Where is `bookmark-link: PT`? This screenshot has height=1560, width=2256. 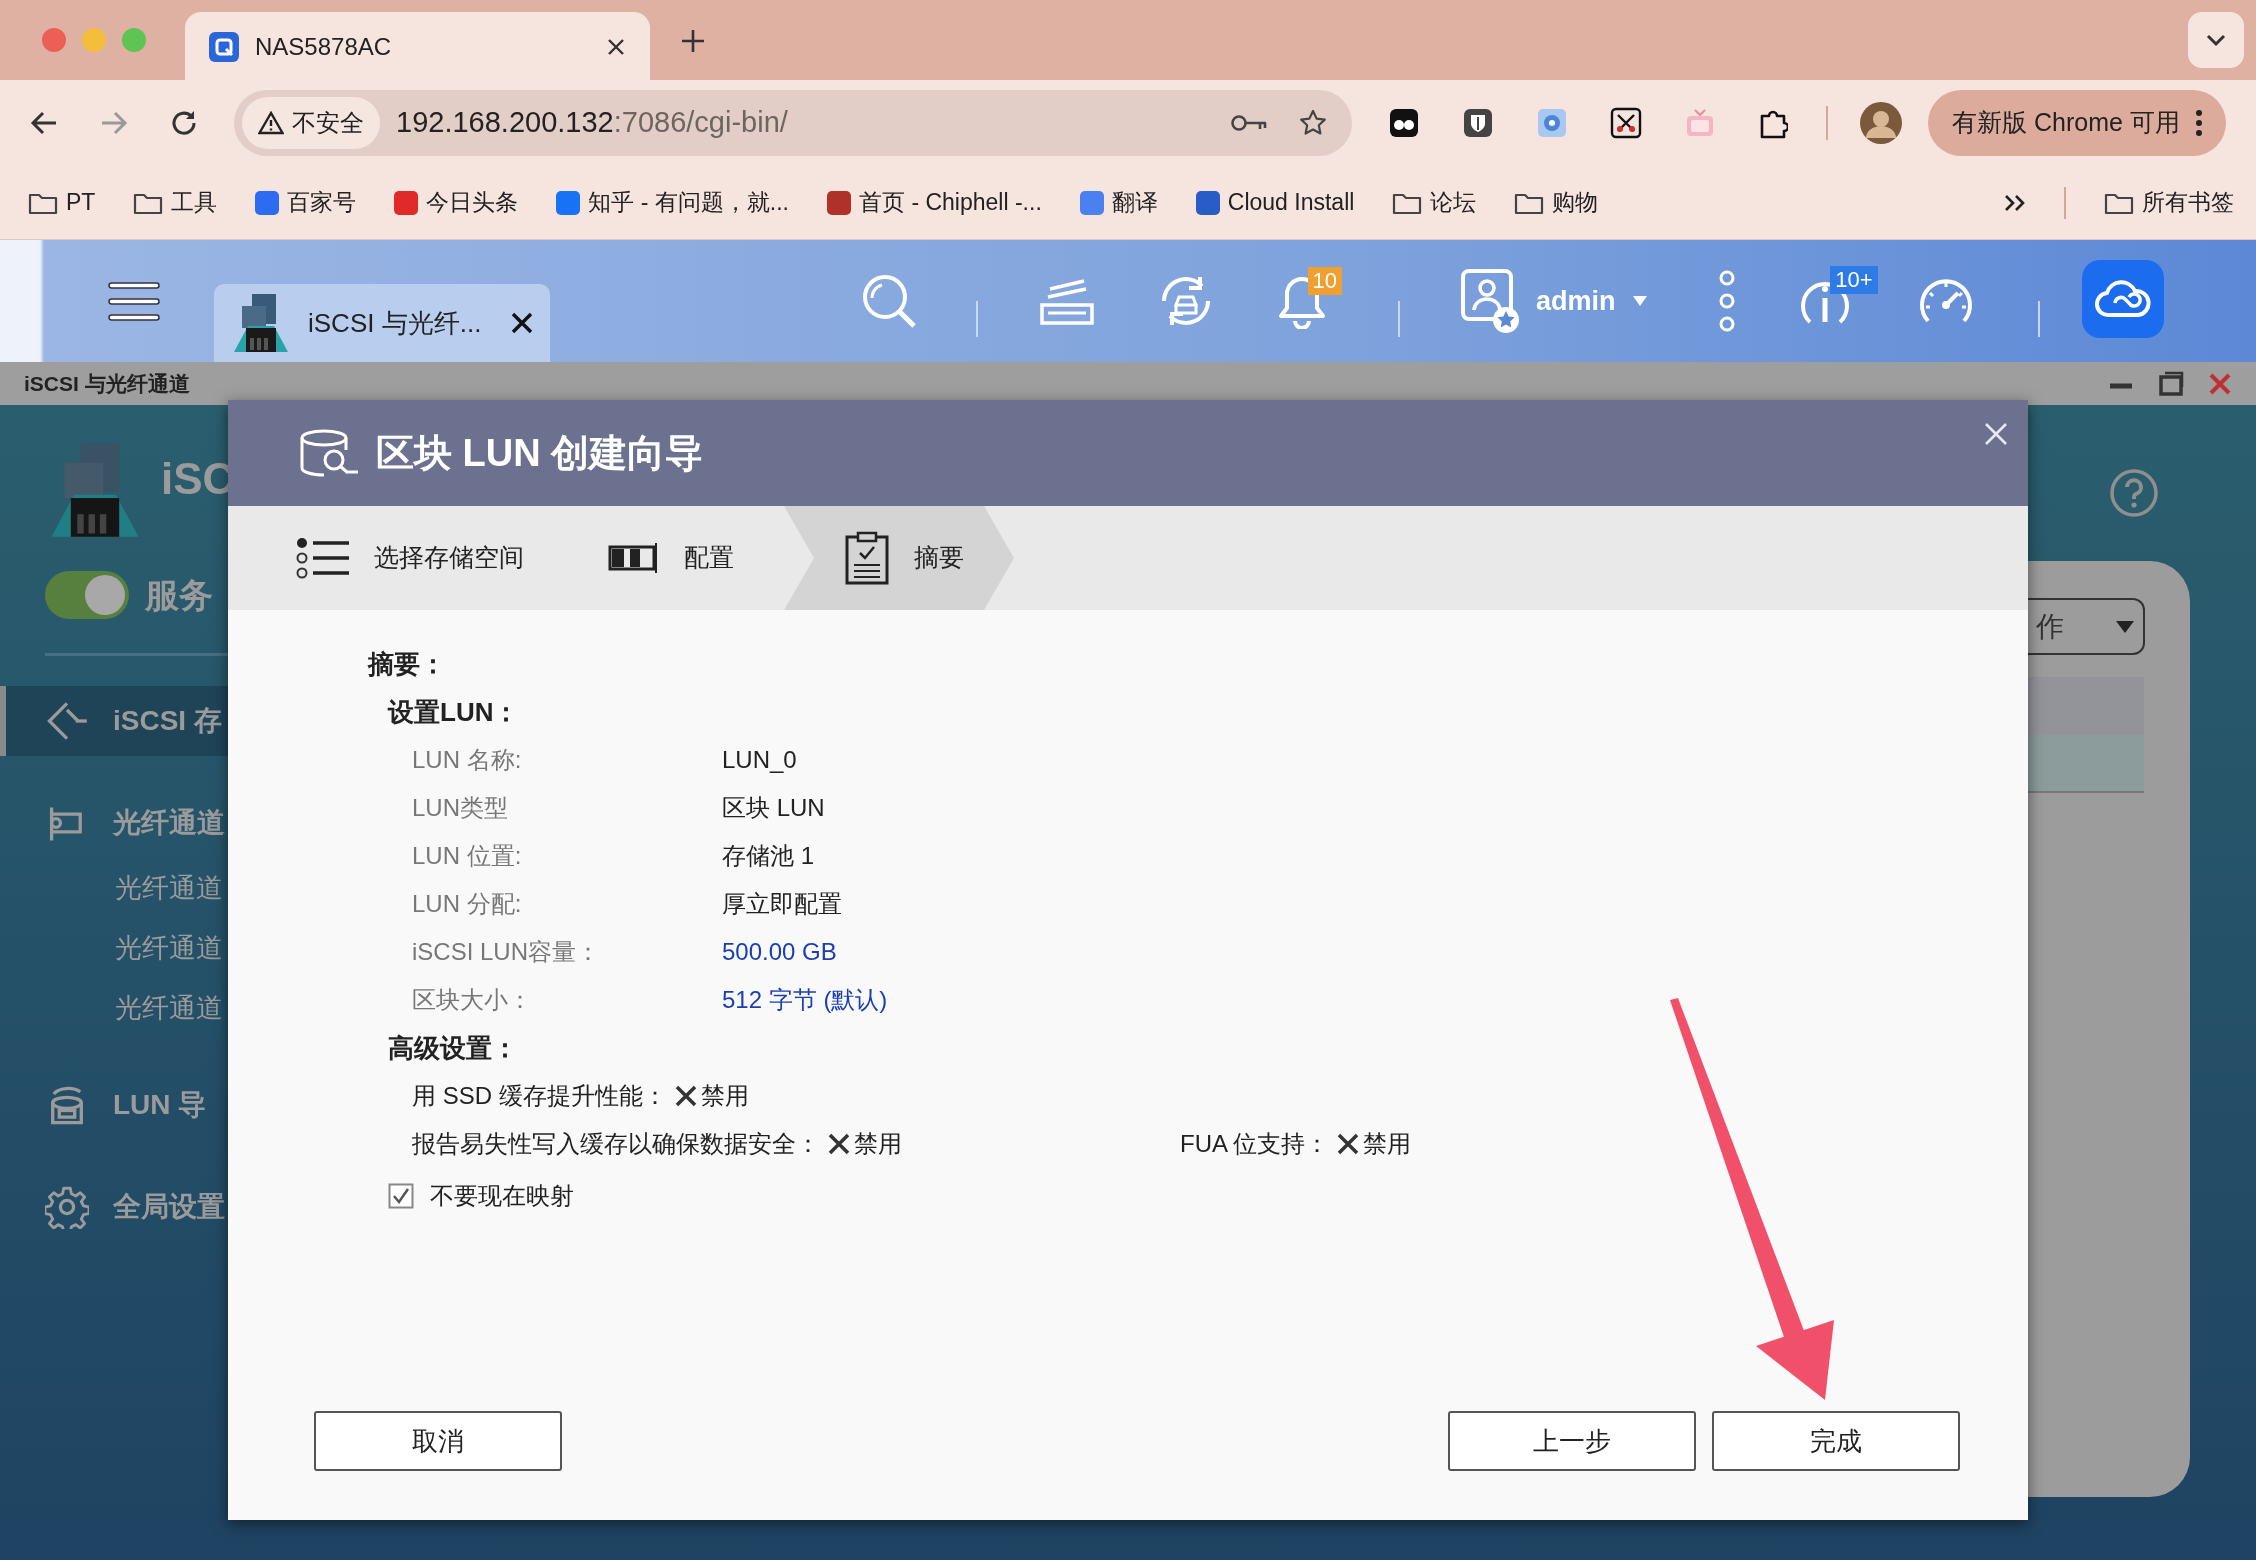 bookmark-link: PT is located at coordinates (62, 202).